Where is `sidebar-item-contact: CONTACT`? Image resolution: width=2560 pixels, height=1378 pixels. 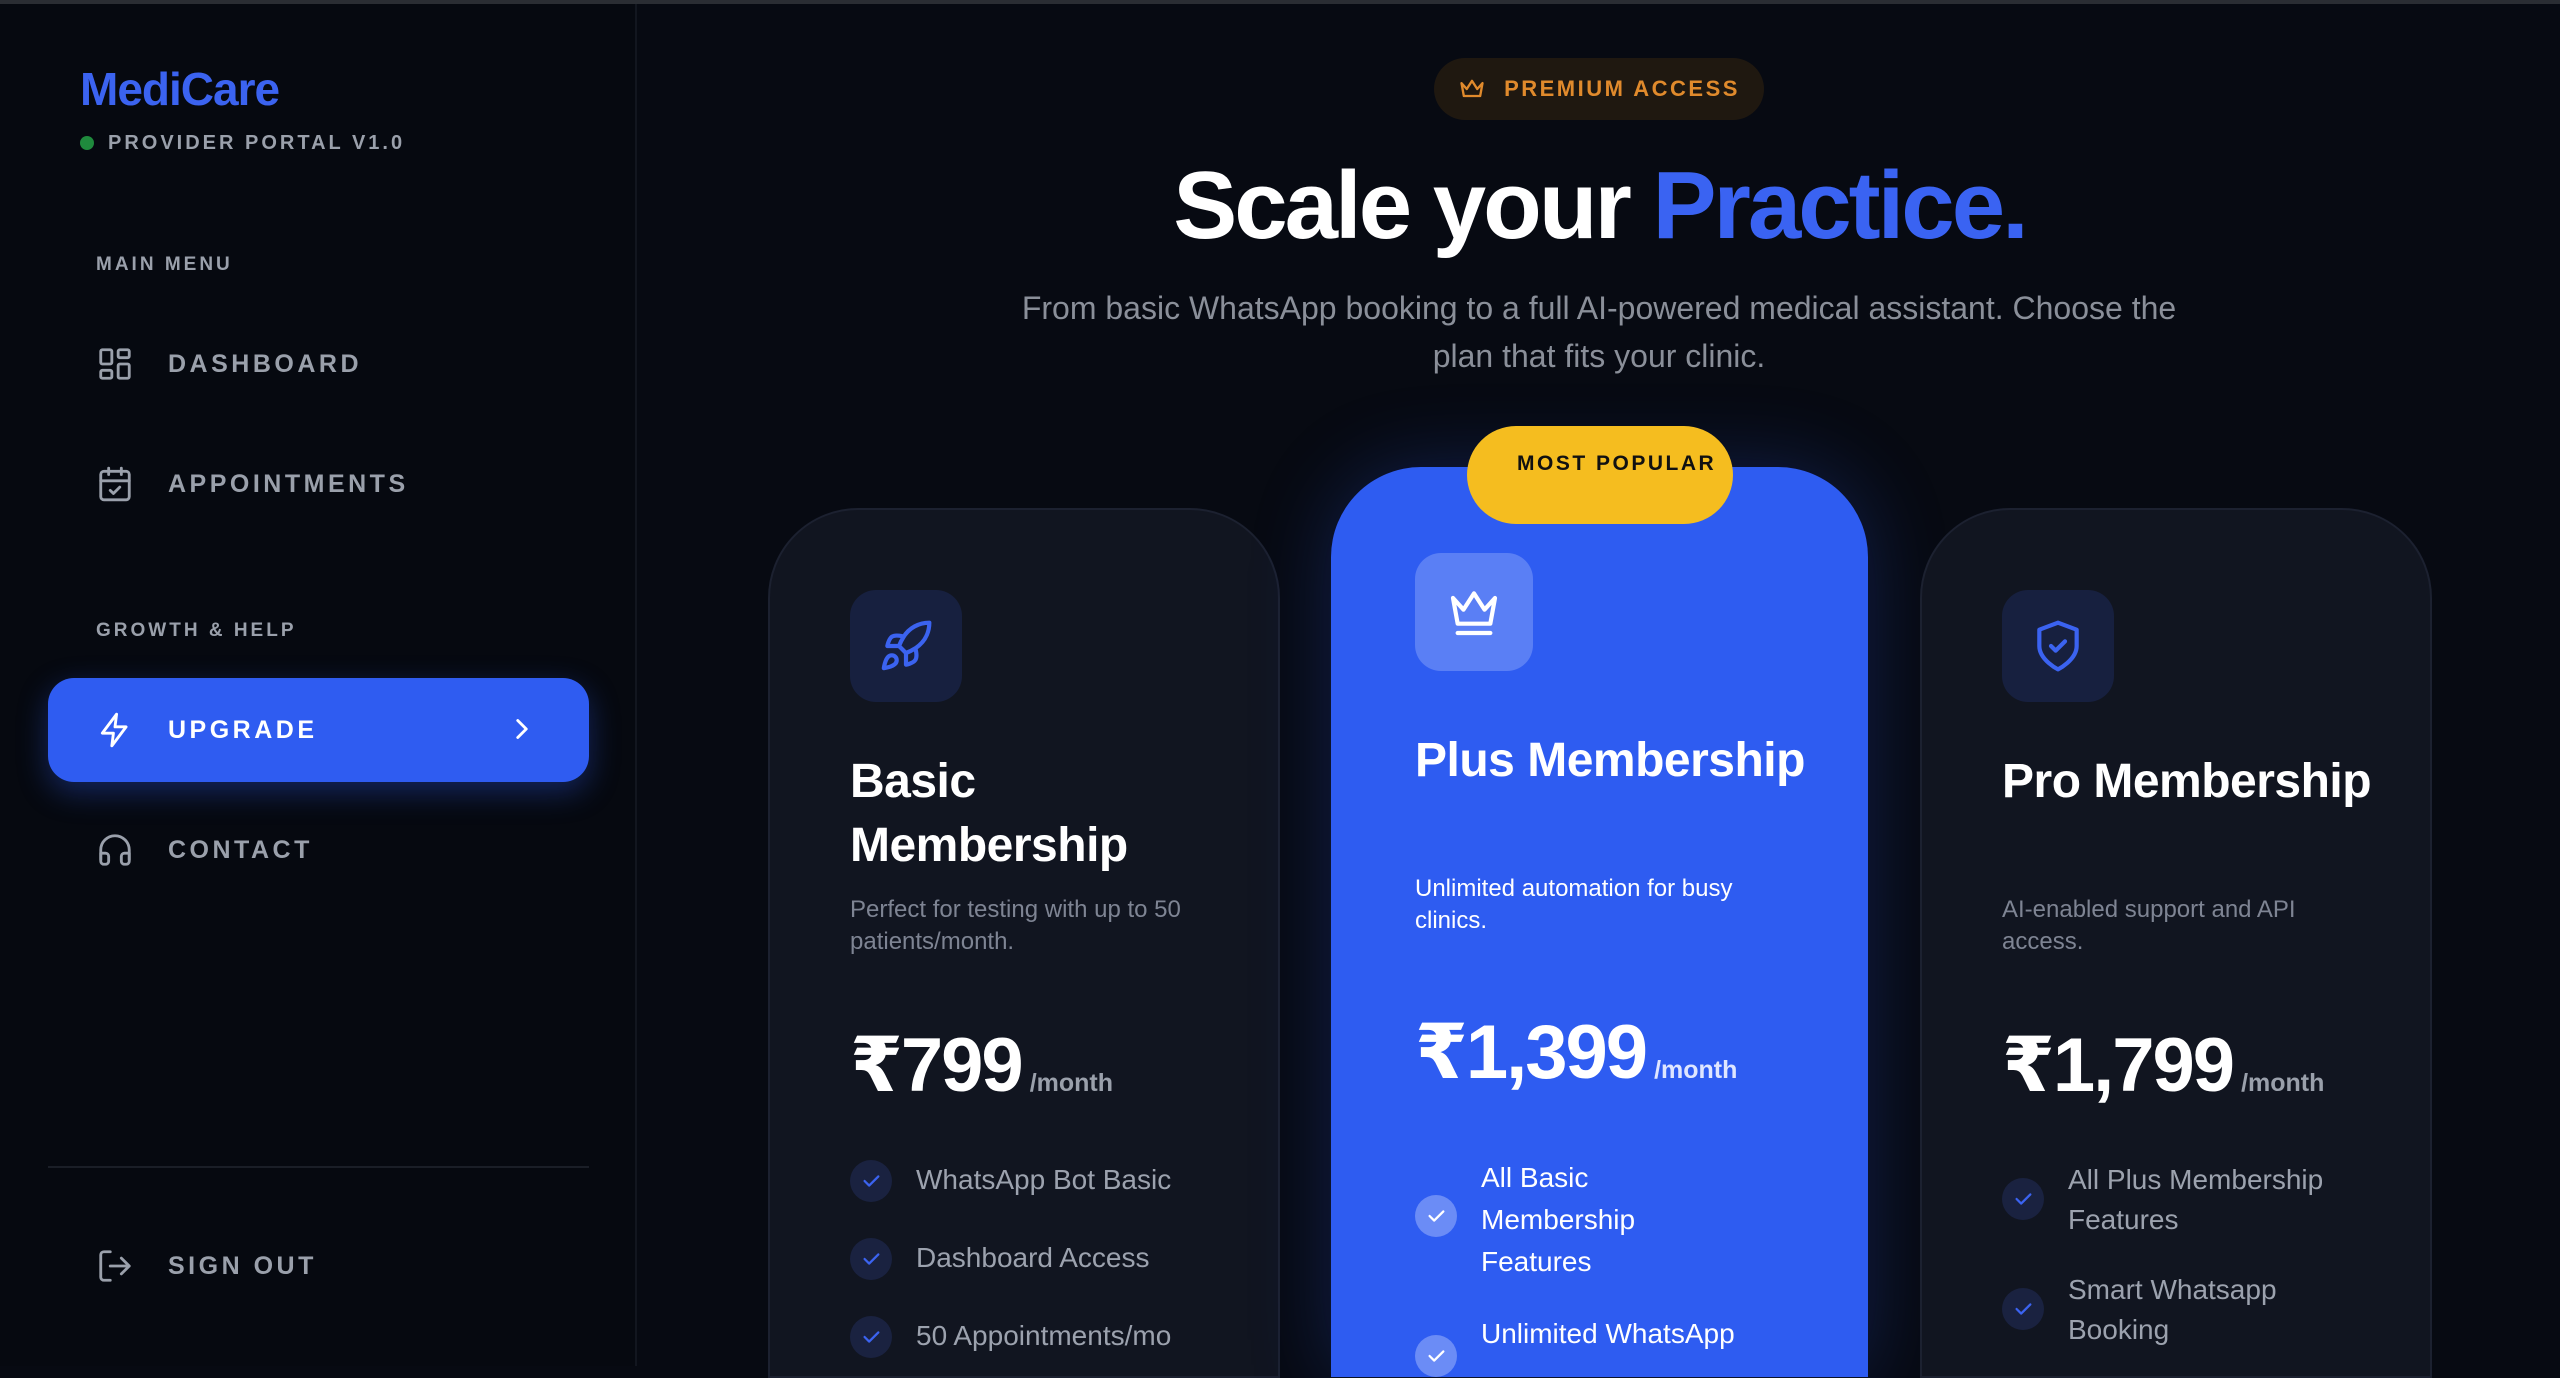
sidebar-item-contact: CONTACT is located at coordinates (318, 850).